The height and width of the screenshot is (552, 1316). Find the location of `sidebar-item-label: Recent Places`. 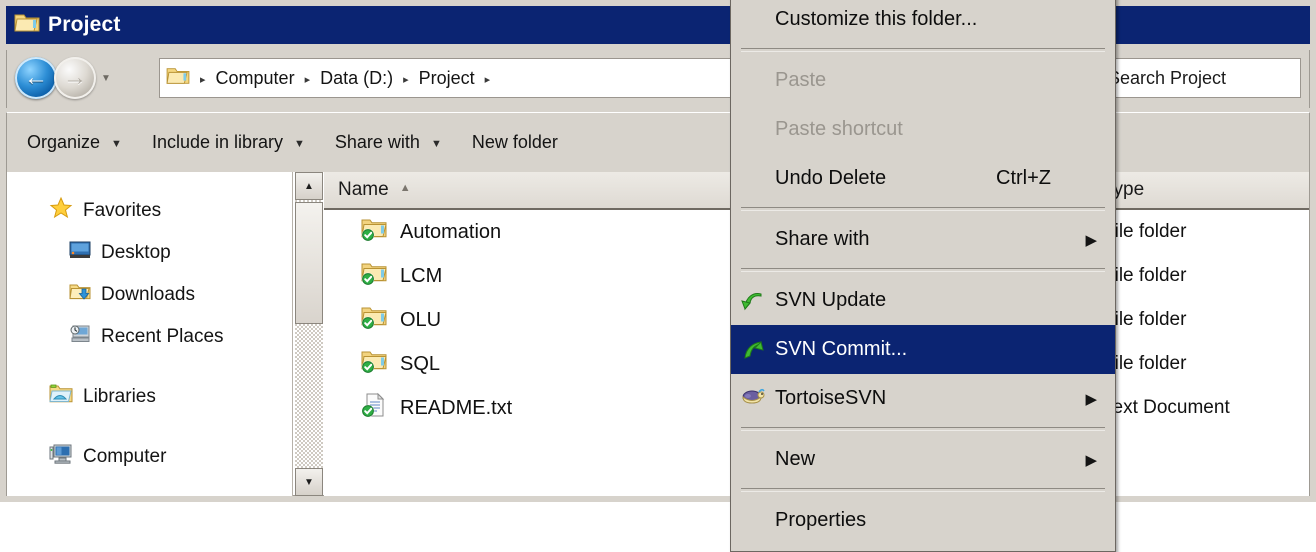

sidebar-item-label: Recent Places is located at coordinates (162, 336).